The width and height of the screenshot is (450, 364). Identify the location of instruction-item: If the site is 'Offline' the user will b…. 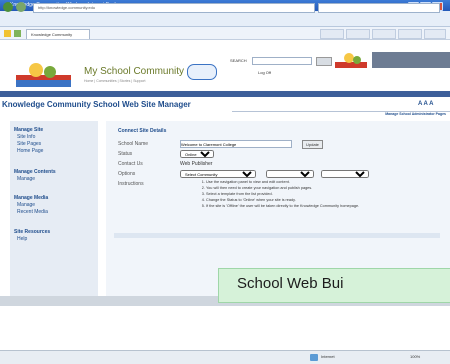
(326, 206).